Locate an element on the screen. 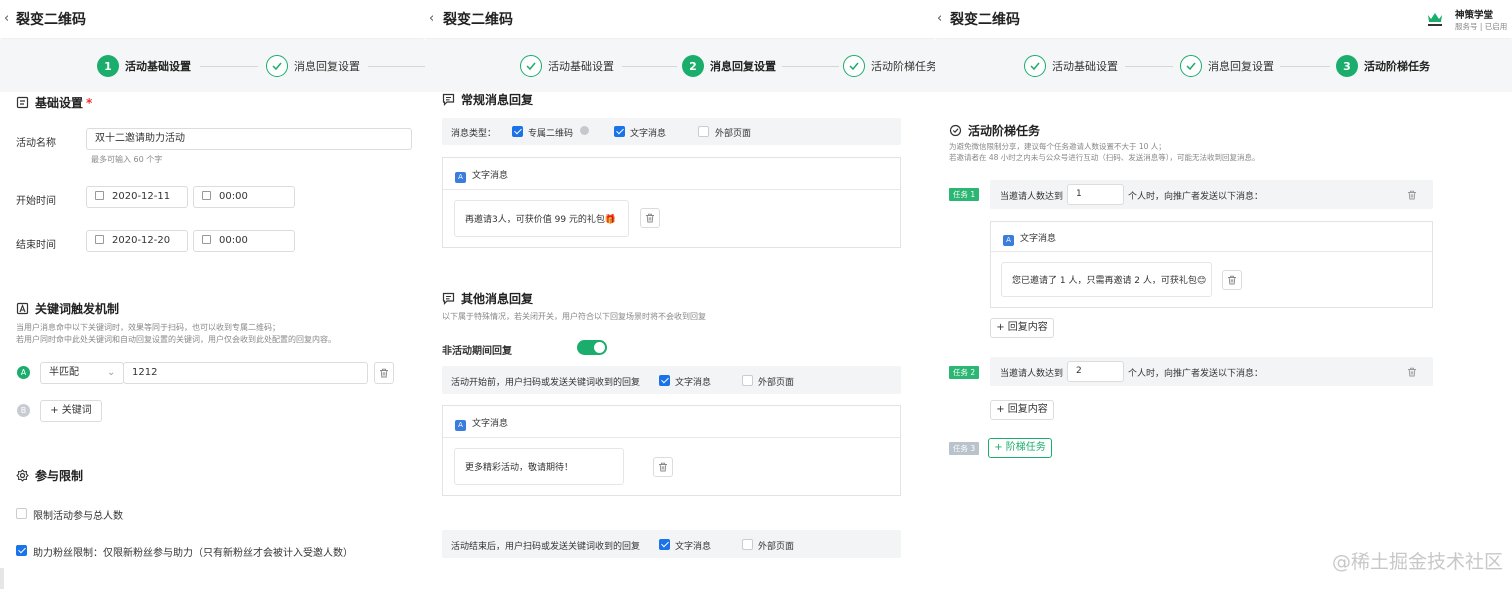 The width and height of the screenshot is (1512, 589). step-ladder: 活动阶梯任务 is located at coordinates (889, 66).